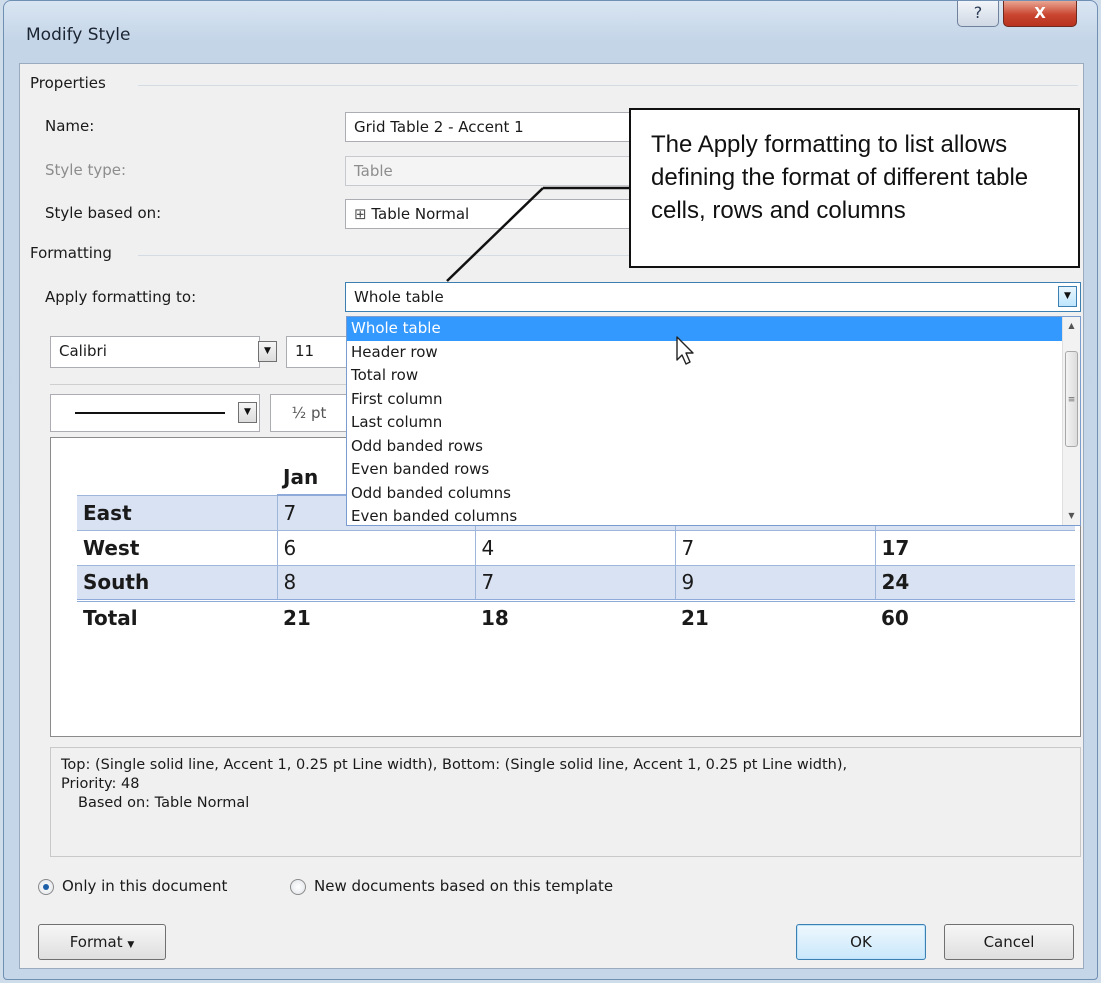 The width and height of the screenshot is (1101, 983). What do you see at coordinates (1067, 296) in the screenshot?
I see `apply-formatting-dropdown-icon: ▼` at bounding box center [1067, 296].